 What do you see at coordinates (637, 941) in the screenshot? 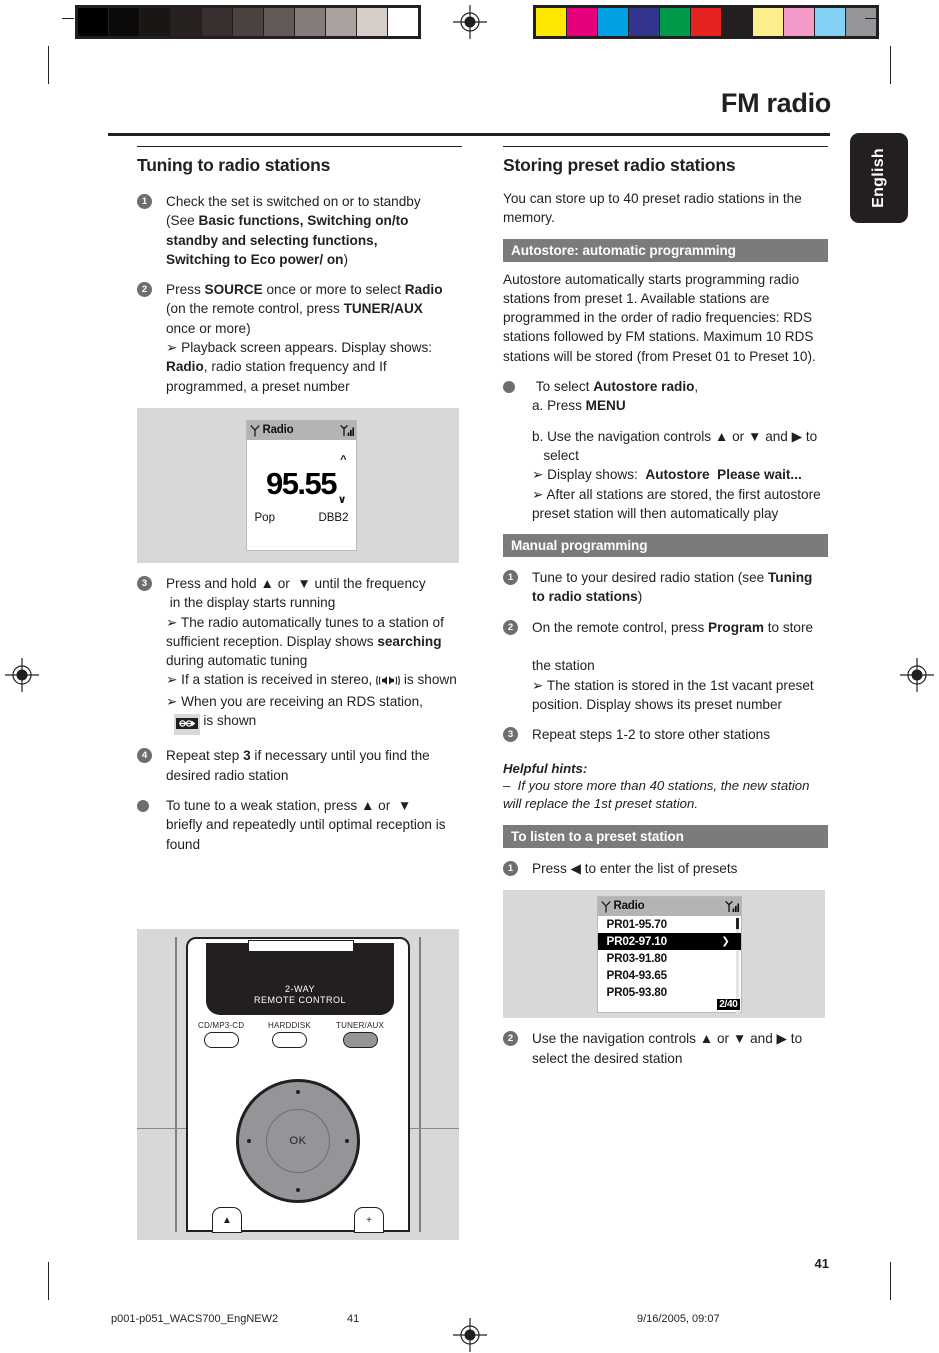
I see `preset-row-label: PR02-97.10` at bounding box center [637, 941].